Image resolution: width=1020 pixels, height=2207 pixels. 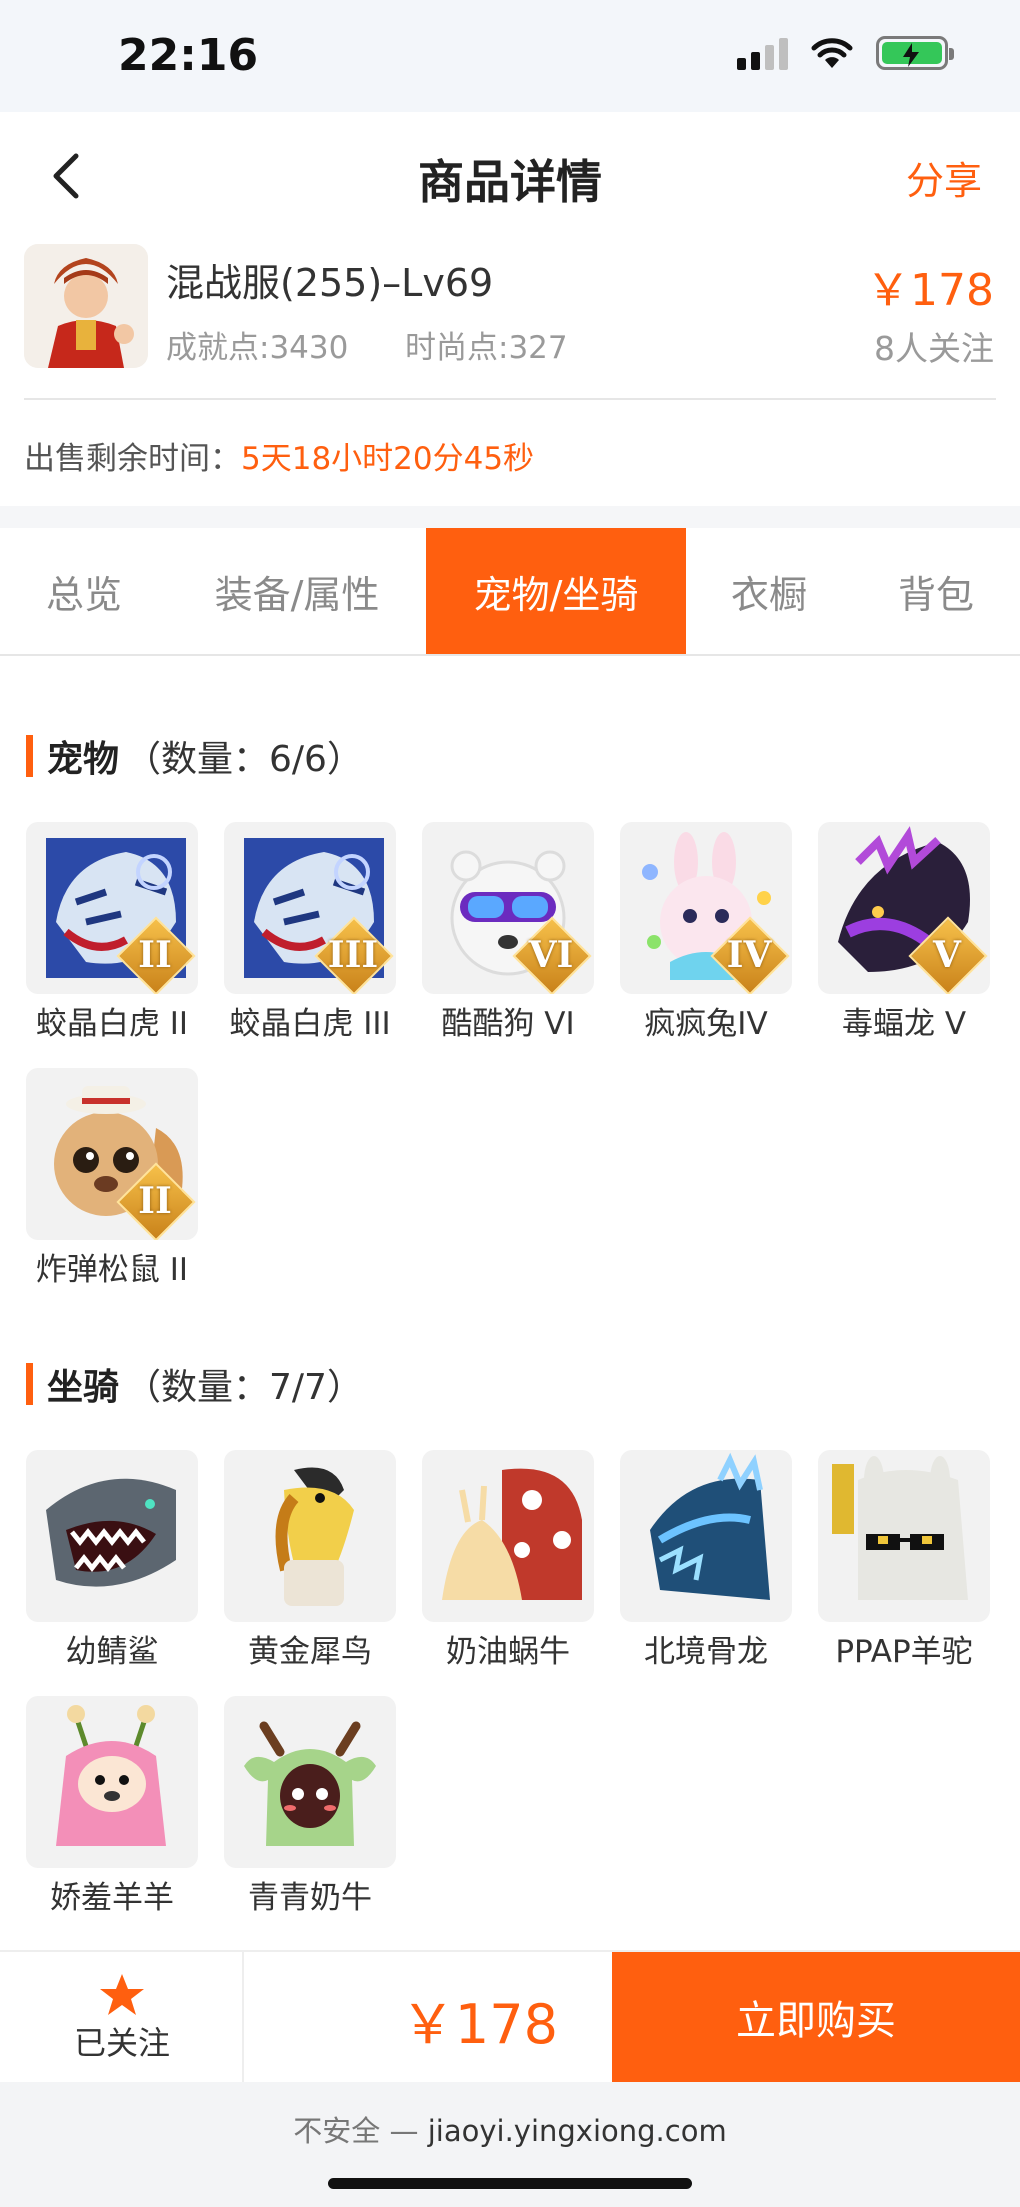 What do you see at coordinates (508, 1652) in the screenshot?
I see `mount-name: 奶油蜗牛` at bounding box center [508, 1652].